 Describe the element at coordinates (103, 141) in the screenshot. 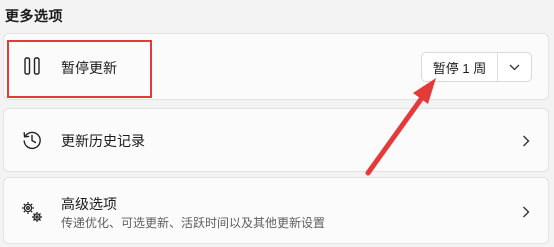

I see `update-history-label: 更新历史记录` at that location.